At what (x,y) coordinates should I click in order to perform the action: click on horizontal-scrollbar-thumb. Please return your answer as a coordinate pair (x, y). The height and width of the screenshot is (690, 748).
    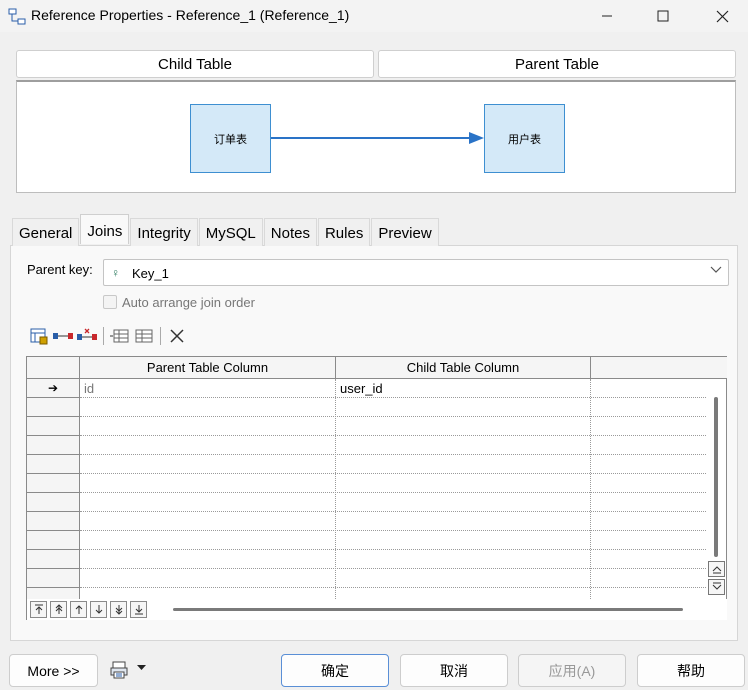
    Looking at the image, I should click on (428, 609).